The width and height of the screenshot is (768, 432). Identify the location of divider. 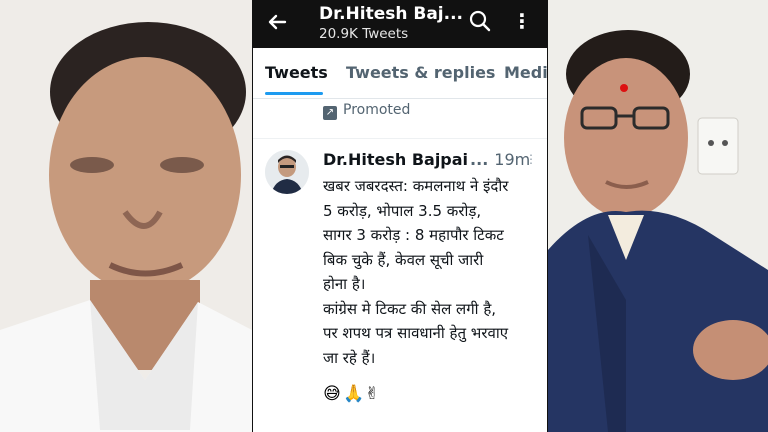
(400, 138).